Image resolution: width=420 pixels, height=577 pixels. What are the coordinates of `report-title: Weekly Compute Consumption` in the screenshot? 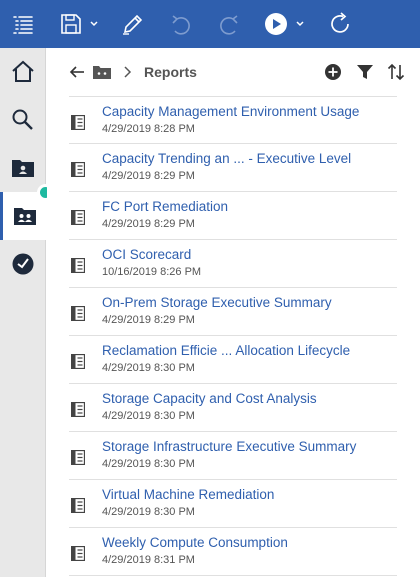 It's located at (195, 542).